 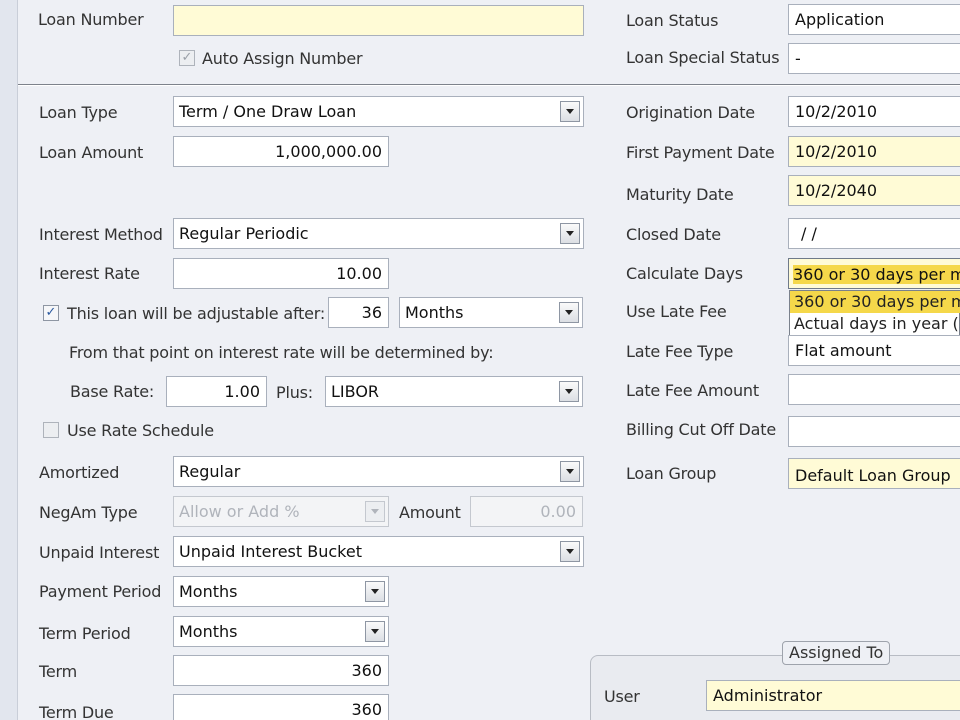 I want to click on loan-status-field: Application, so click(x=874, y=19).